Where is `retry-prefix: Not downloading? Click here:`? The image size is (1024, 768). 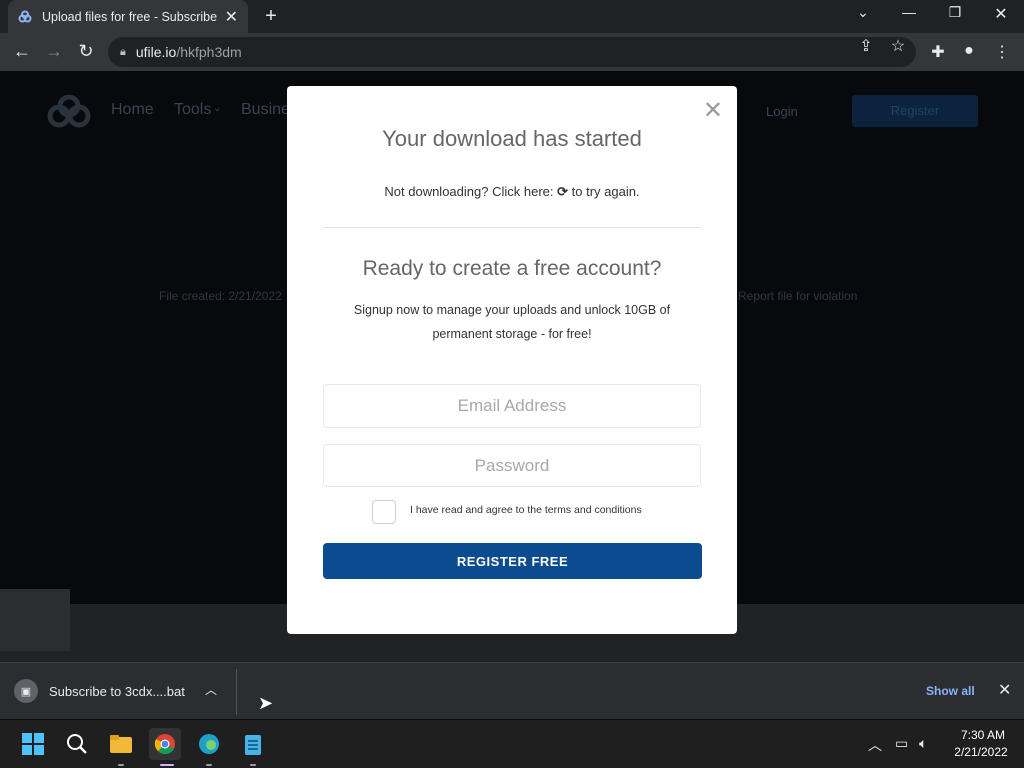
retry-prefix: Not downloading? Click here: is located at coordinates (469, 191).